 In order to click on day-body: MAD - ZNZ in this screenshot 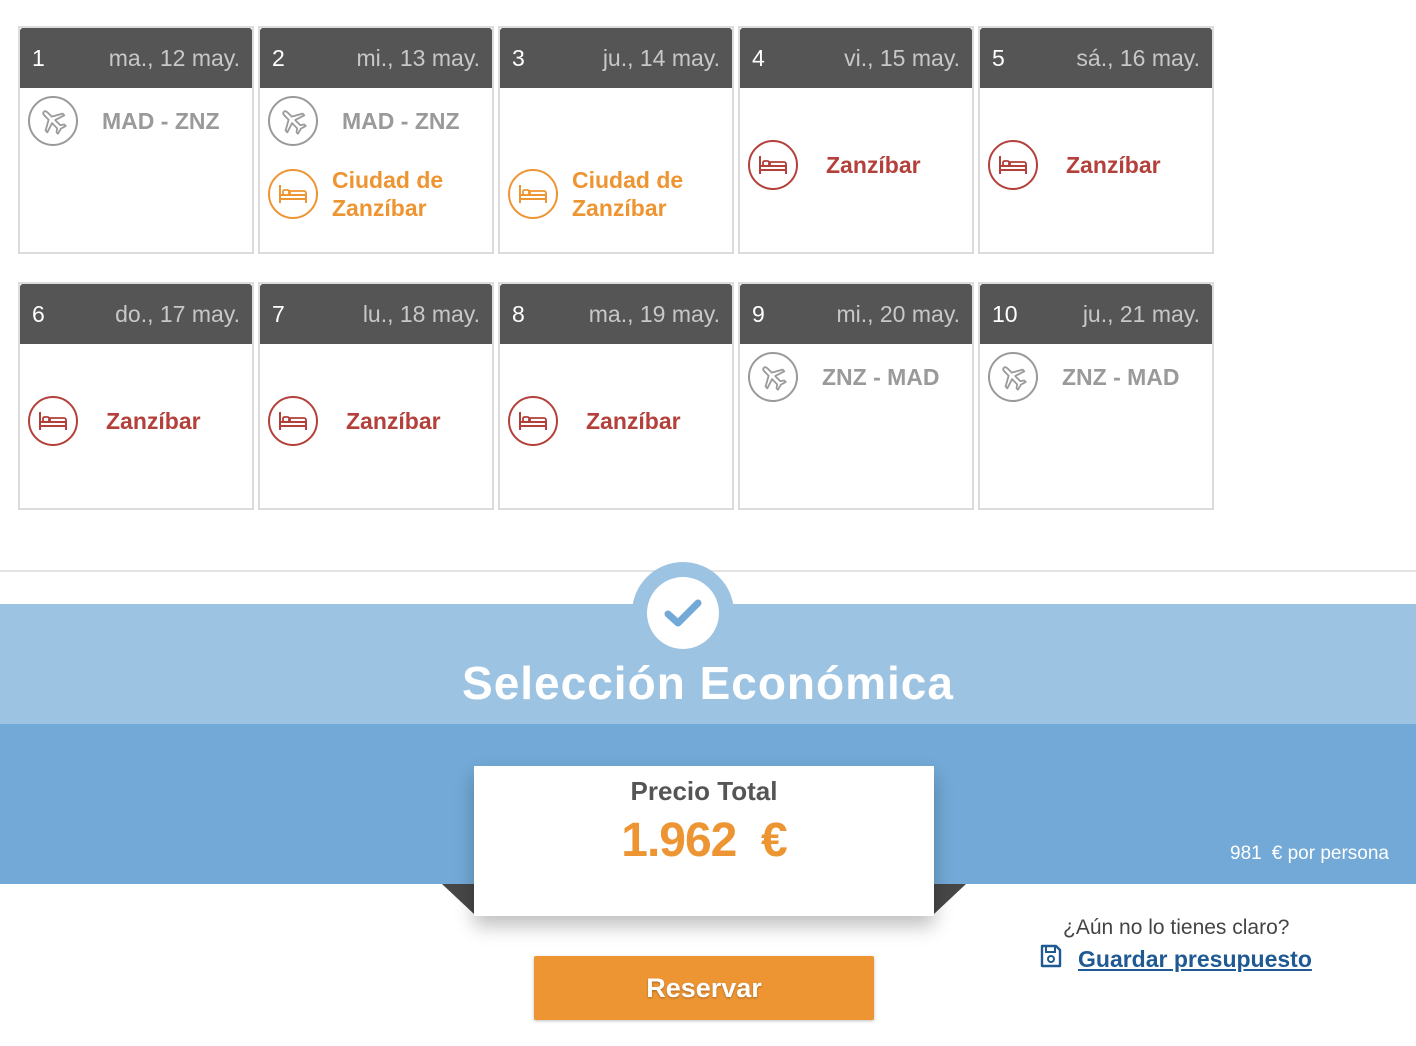, I will do `click(136, 171)`.